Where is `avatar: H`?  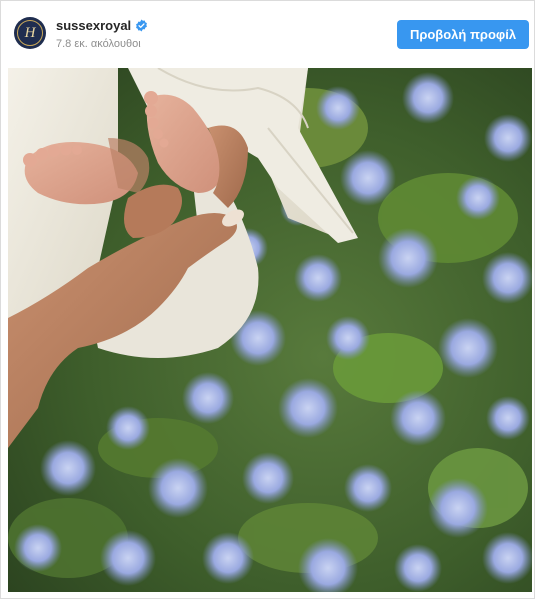 avatar: H is located at coordinates (30, 33).